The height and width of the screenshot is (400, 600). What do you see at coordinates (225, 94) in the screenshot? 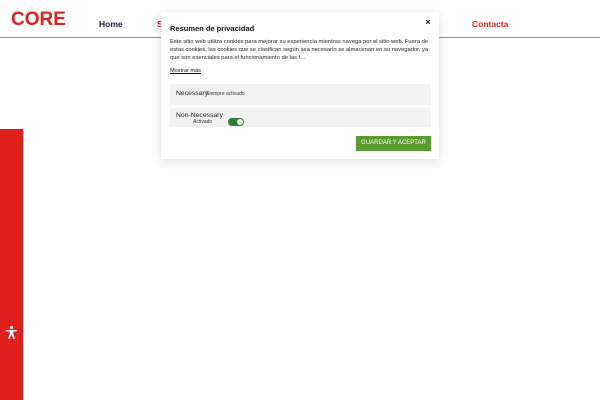
I see `always-active-label: Siempre activado` at bounding box center [225, 94].